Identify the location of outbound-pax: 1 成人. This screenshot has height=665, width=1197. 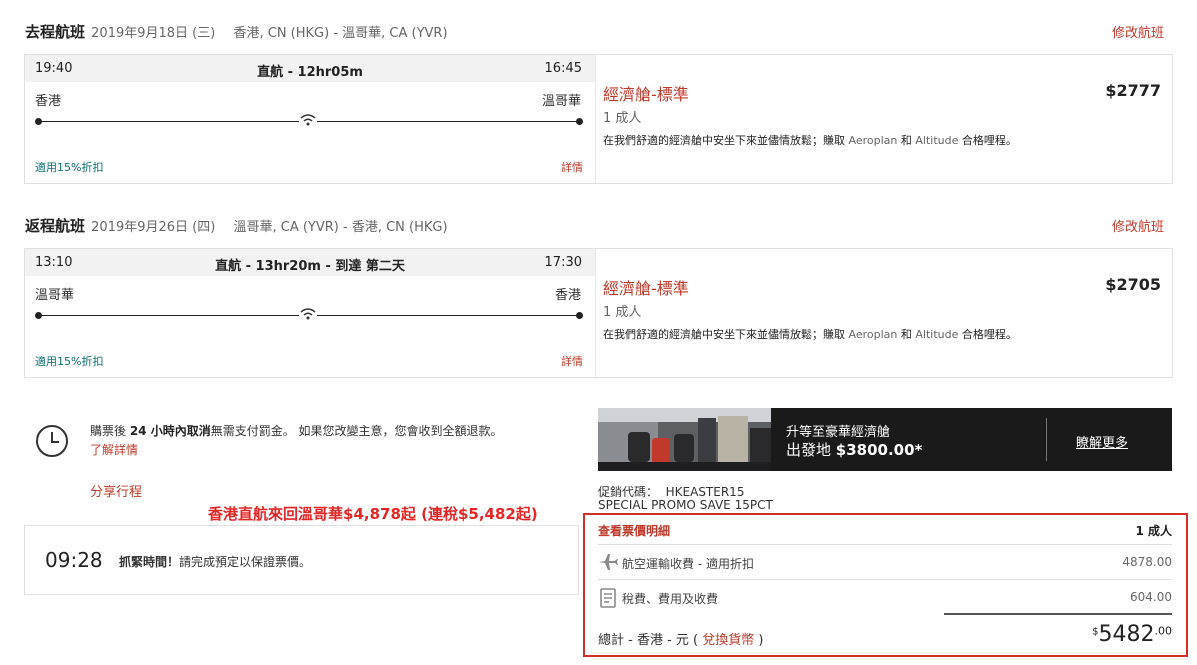
(622, 118).